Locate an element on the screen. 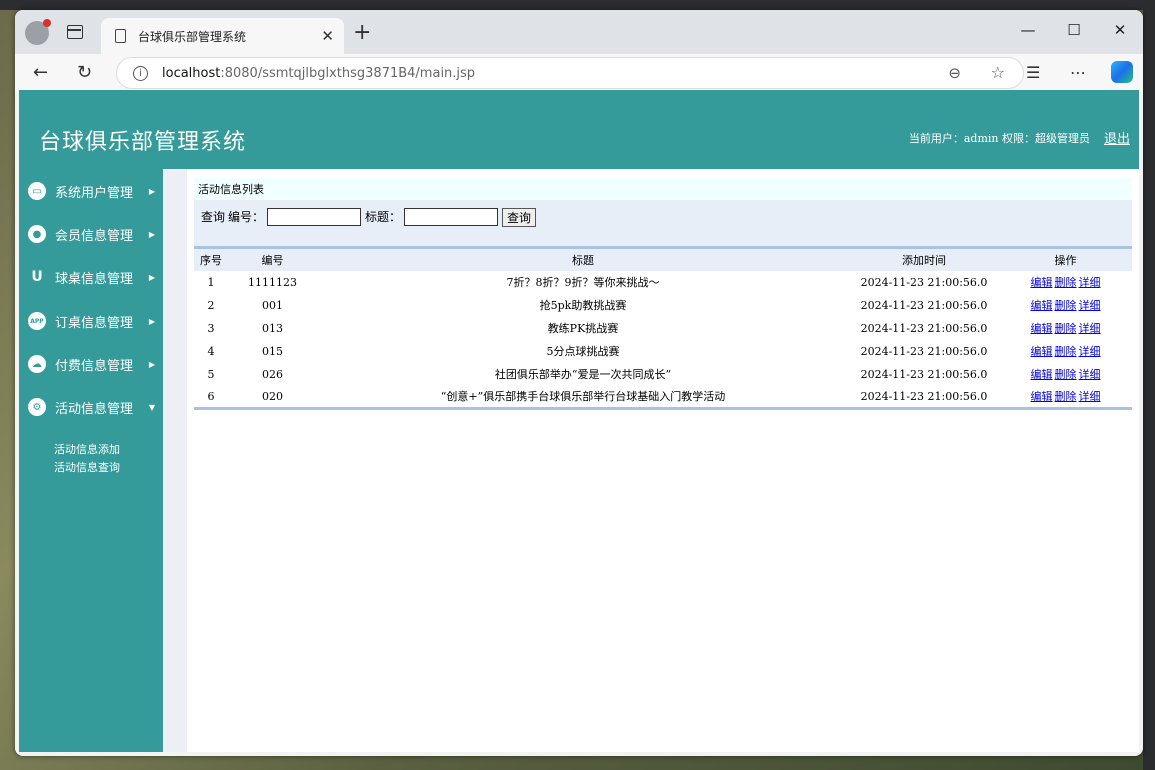  minimize-icon: — is located at coordinates (1028, 30).